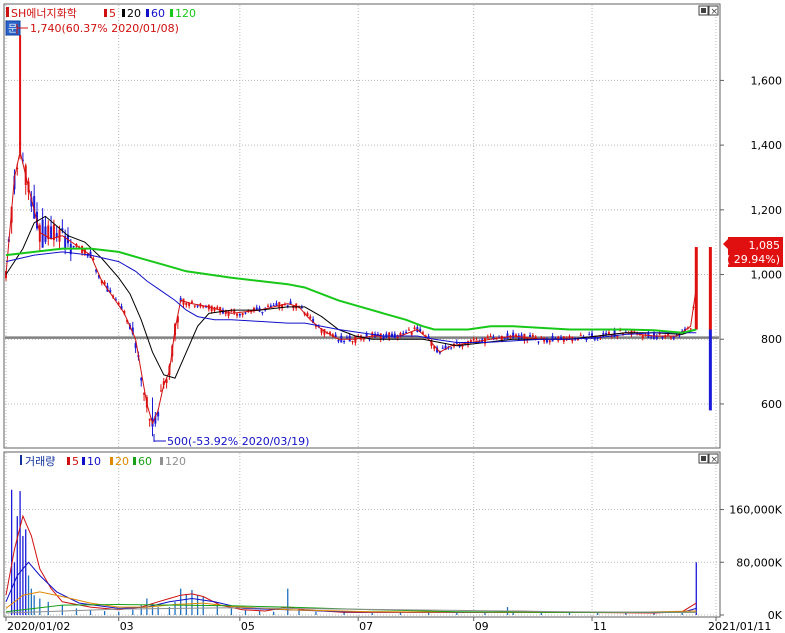 The width and height of the screenshot is (785, 633). I want to click on x-tick-label: 03, so click(127, 626).